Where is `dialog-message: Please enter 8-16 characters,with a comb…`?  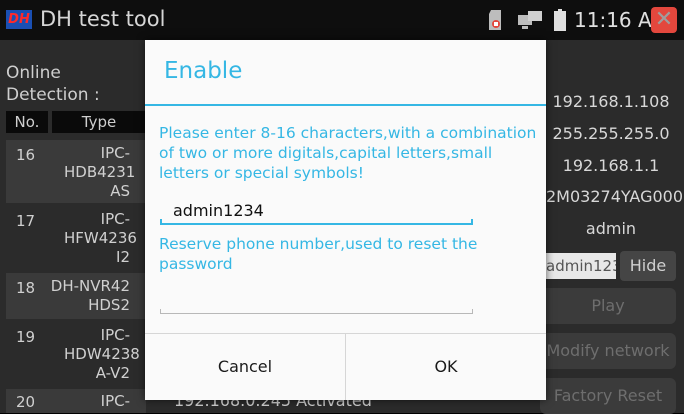 dialog-message: Please enter 8-16 characters,with a comb… is located at coordinates (348, 153).